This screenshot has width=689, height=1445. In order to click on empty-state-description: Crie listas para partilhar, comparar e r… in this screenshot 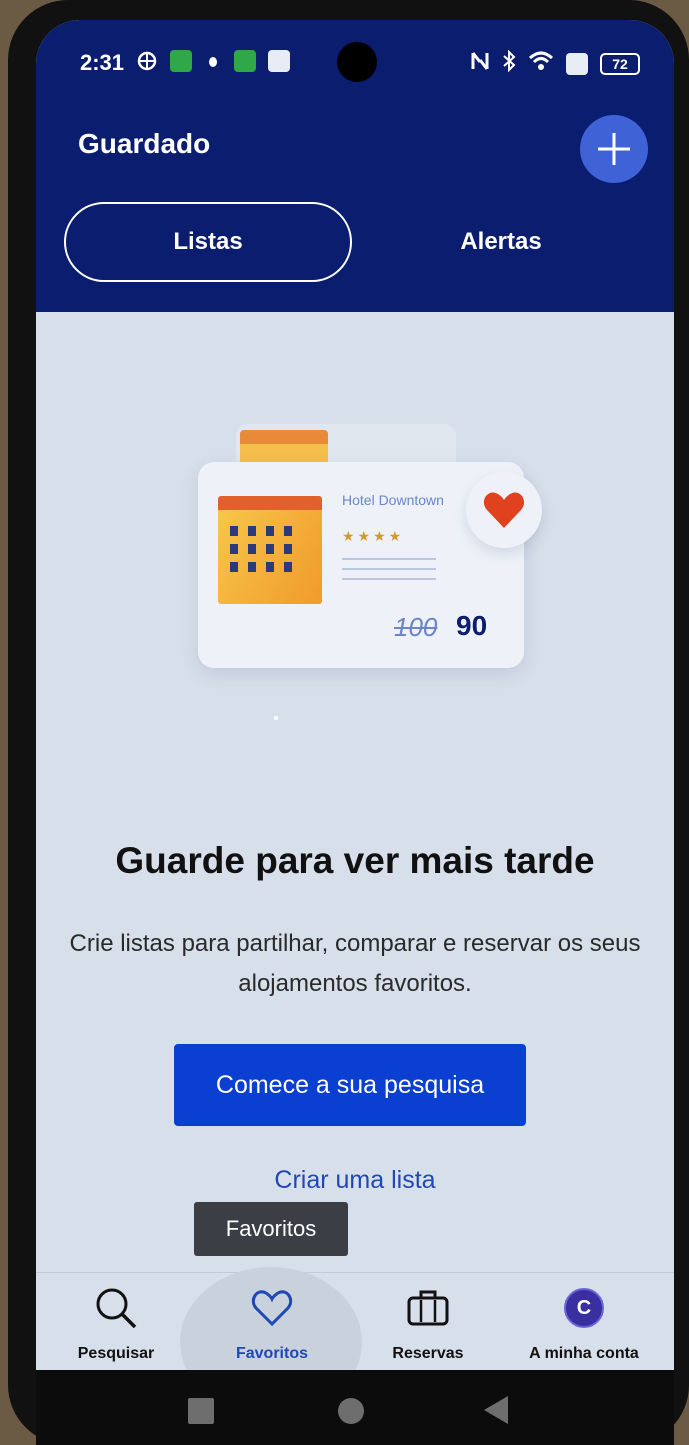, I will do `click(355, 963)`.